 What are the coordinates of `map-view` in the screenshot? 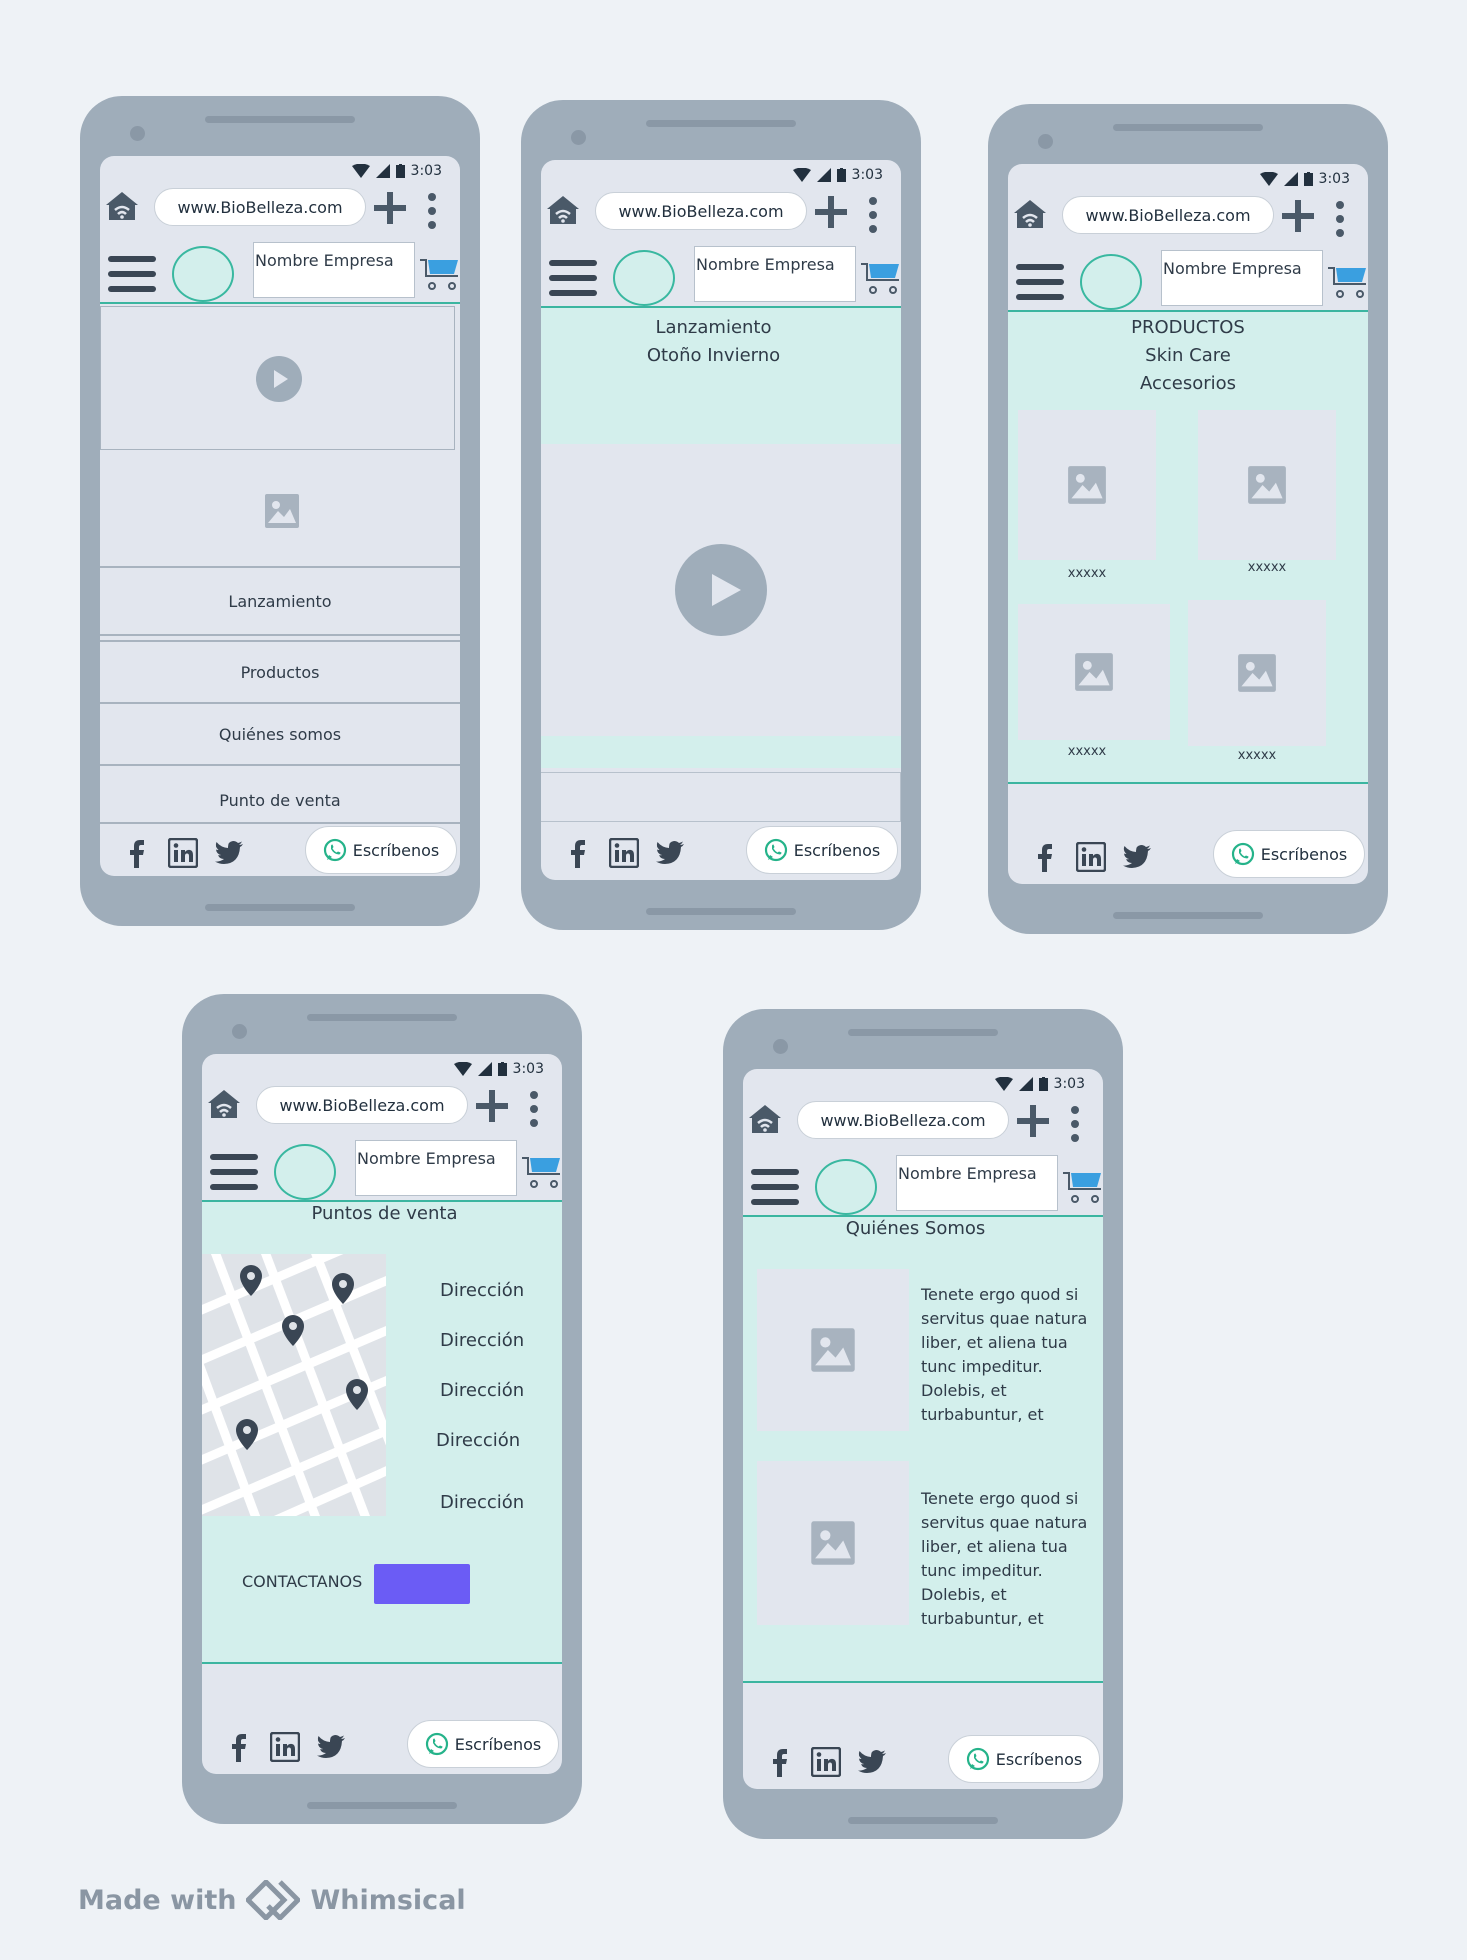 It's located at (294, 1385).